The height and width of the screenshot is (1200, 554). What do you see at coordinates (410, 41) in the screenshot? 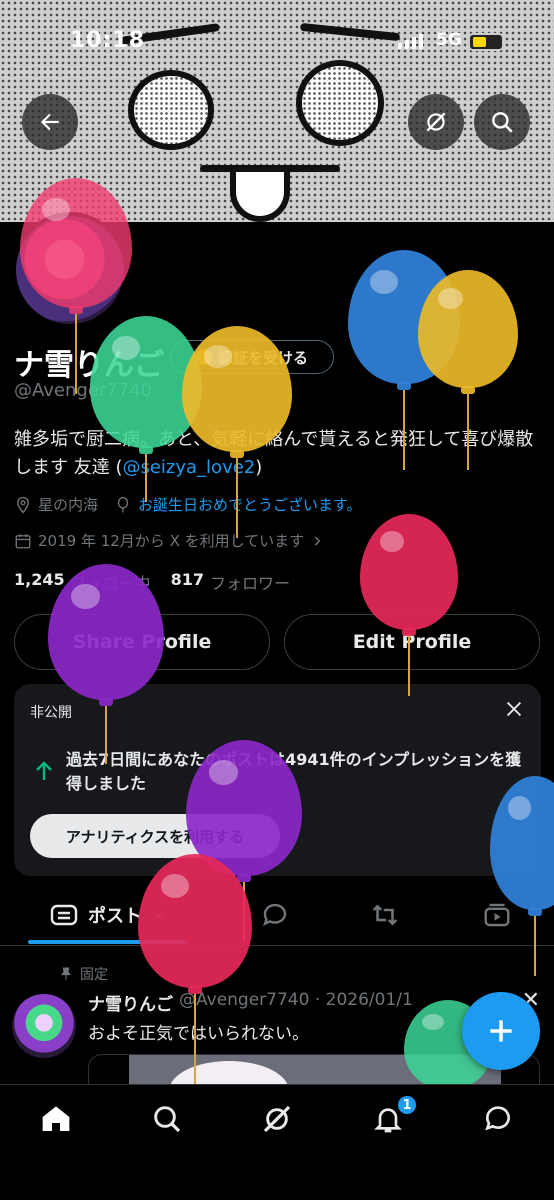
I see `signal-icon` at bounding box center [410, 41].